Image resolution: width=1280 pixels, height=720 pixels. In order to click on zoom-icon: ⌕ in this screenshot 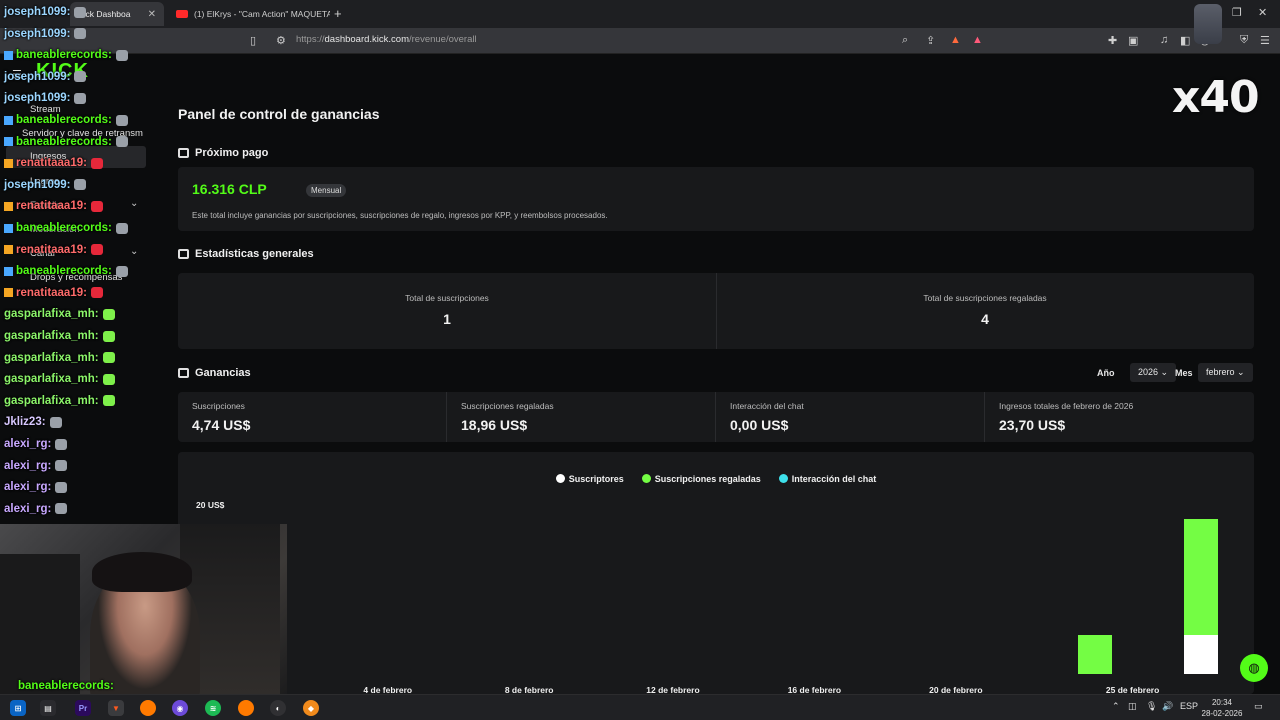, I will do `click(905, 40)`.